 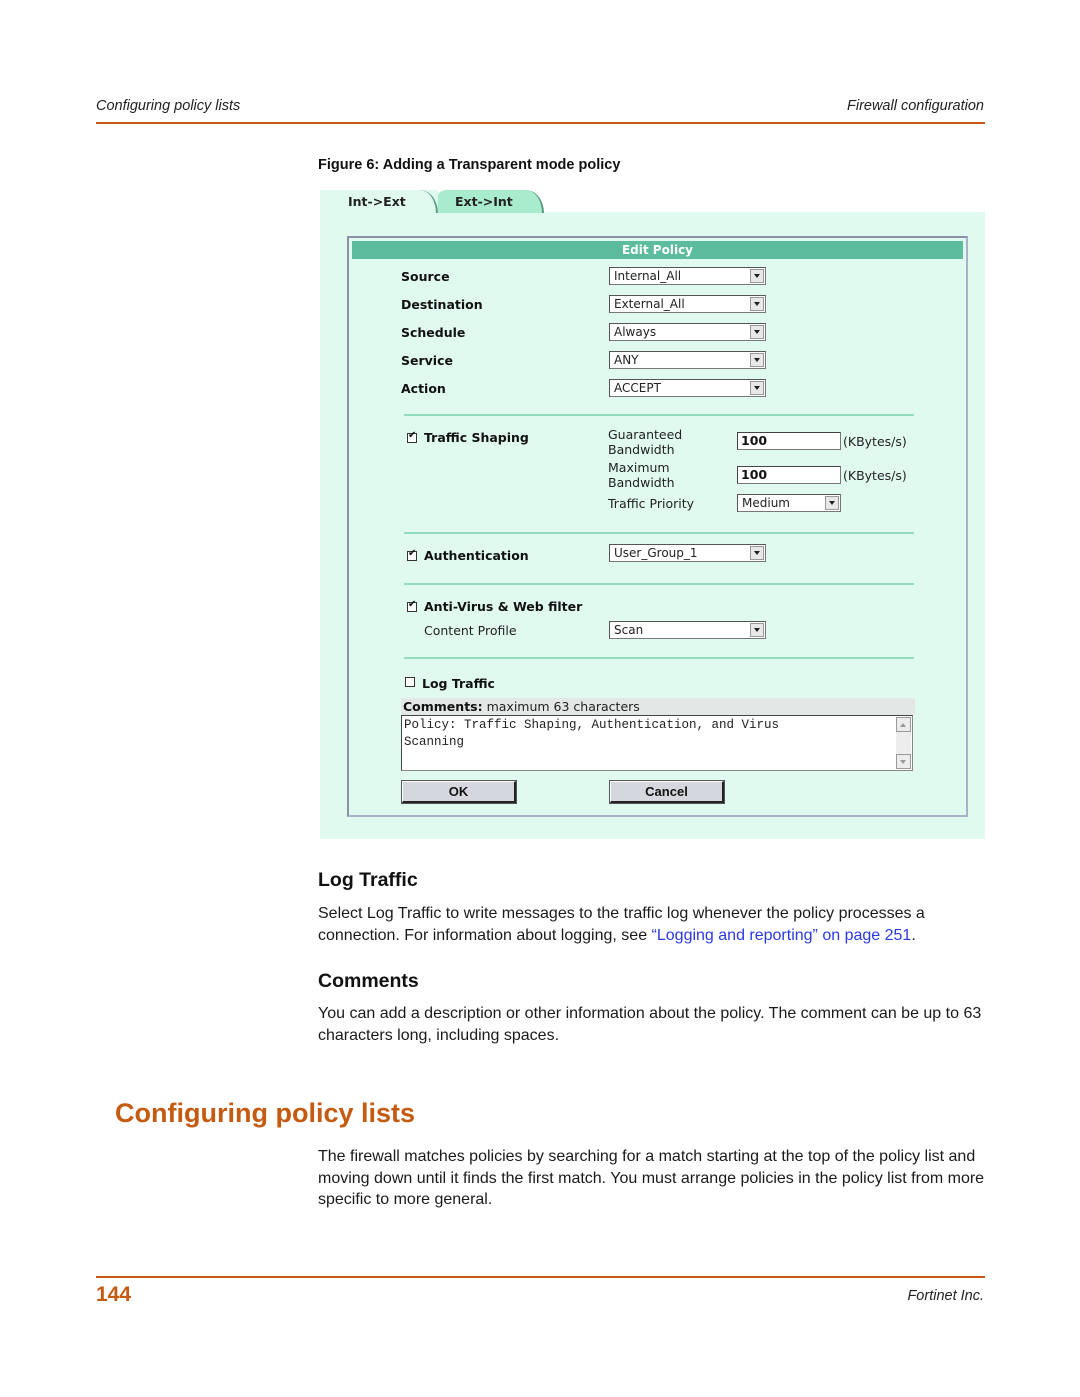 I want to click on destination-label: Destination, so click(x=442, y=304).